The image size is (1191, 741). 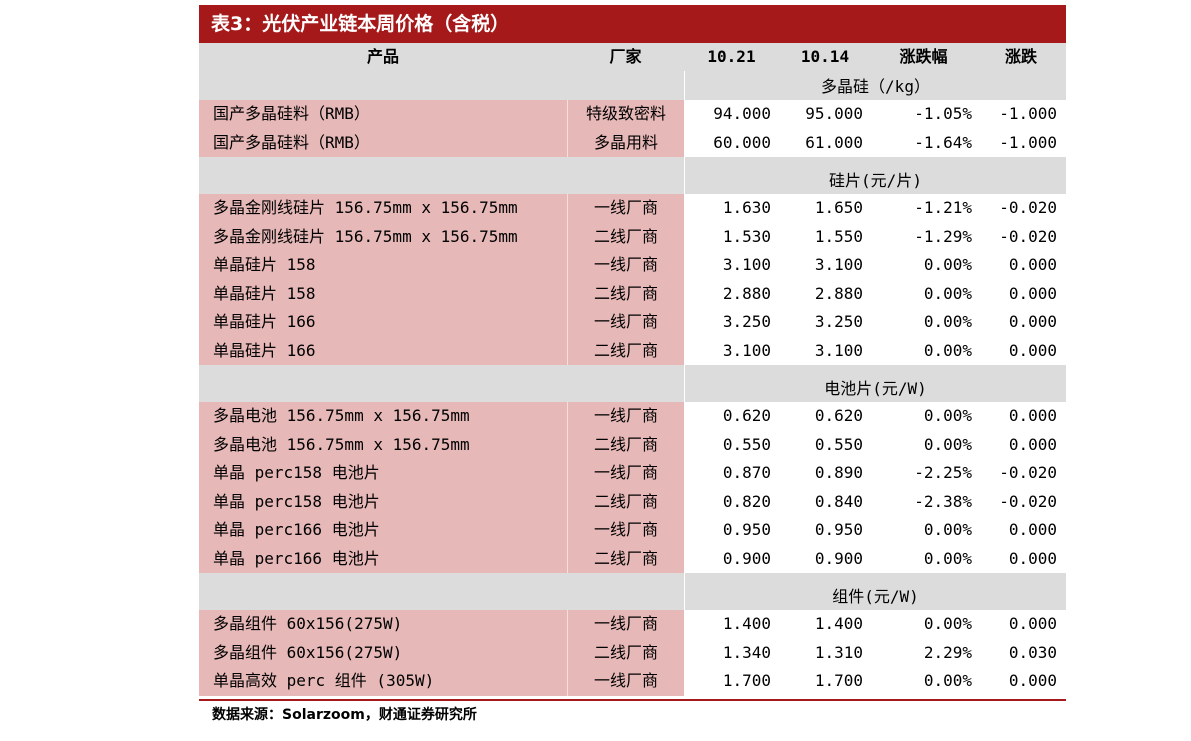 What do you see at coordinates (875, 86) in the screenshot?
I see `section-label: 多晶硅（/kg）` at bounding box center [875, 86].